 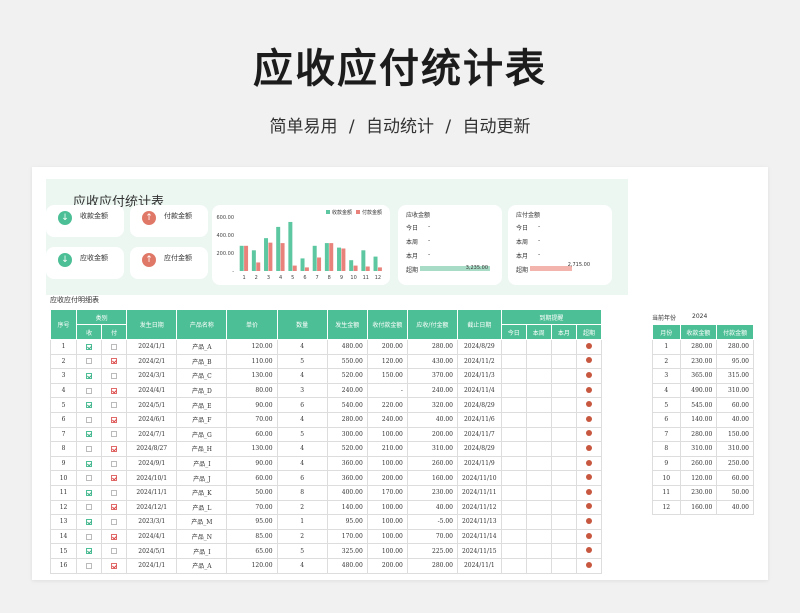 I want to click on cell-product: 产品_C, so click(x=202, y=376).